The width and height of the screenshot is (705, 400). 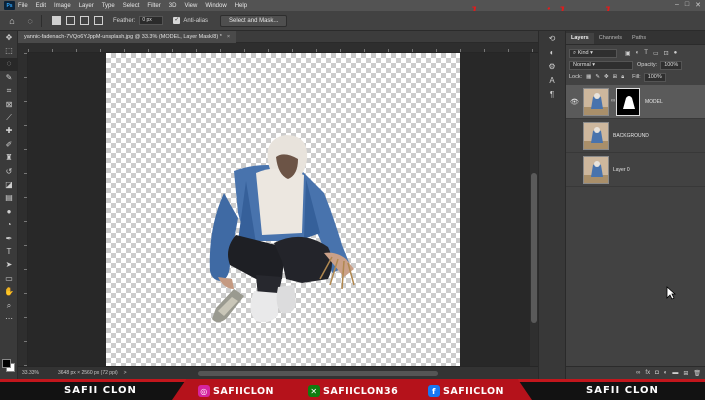 What do you see at coordinates (9, 238) in the screenshot?
I see `pen-tool-icon: ✒` at bounding box center [9, 238].